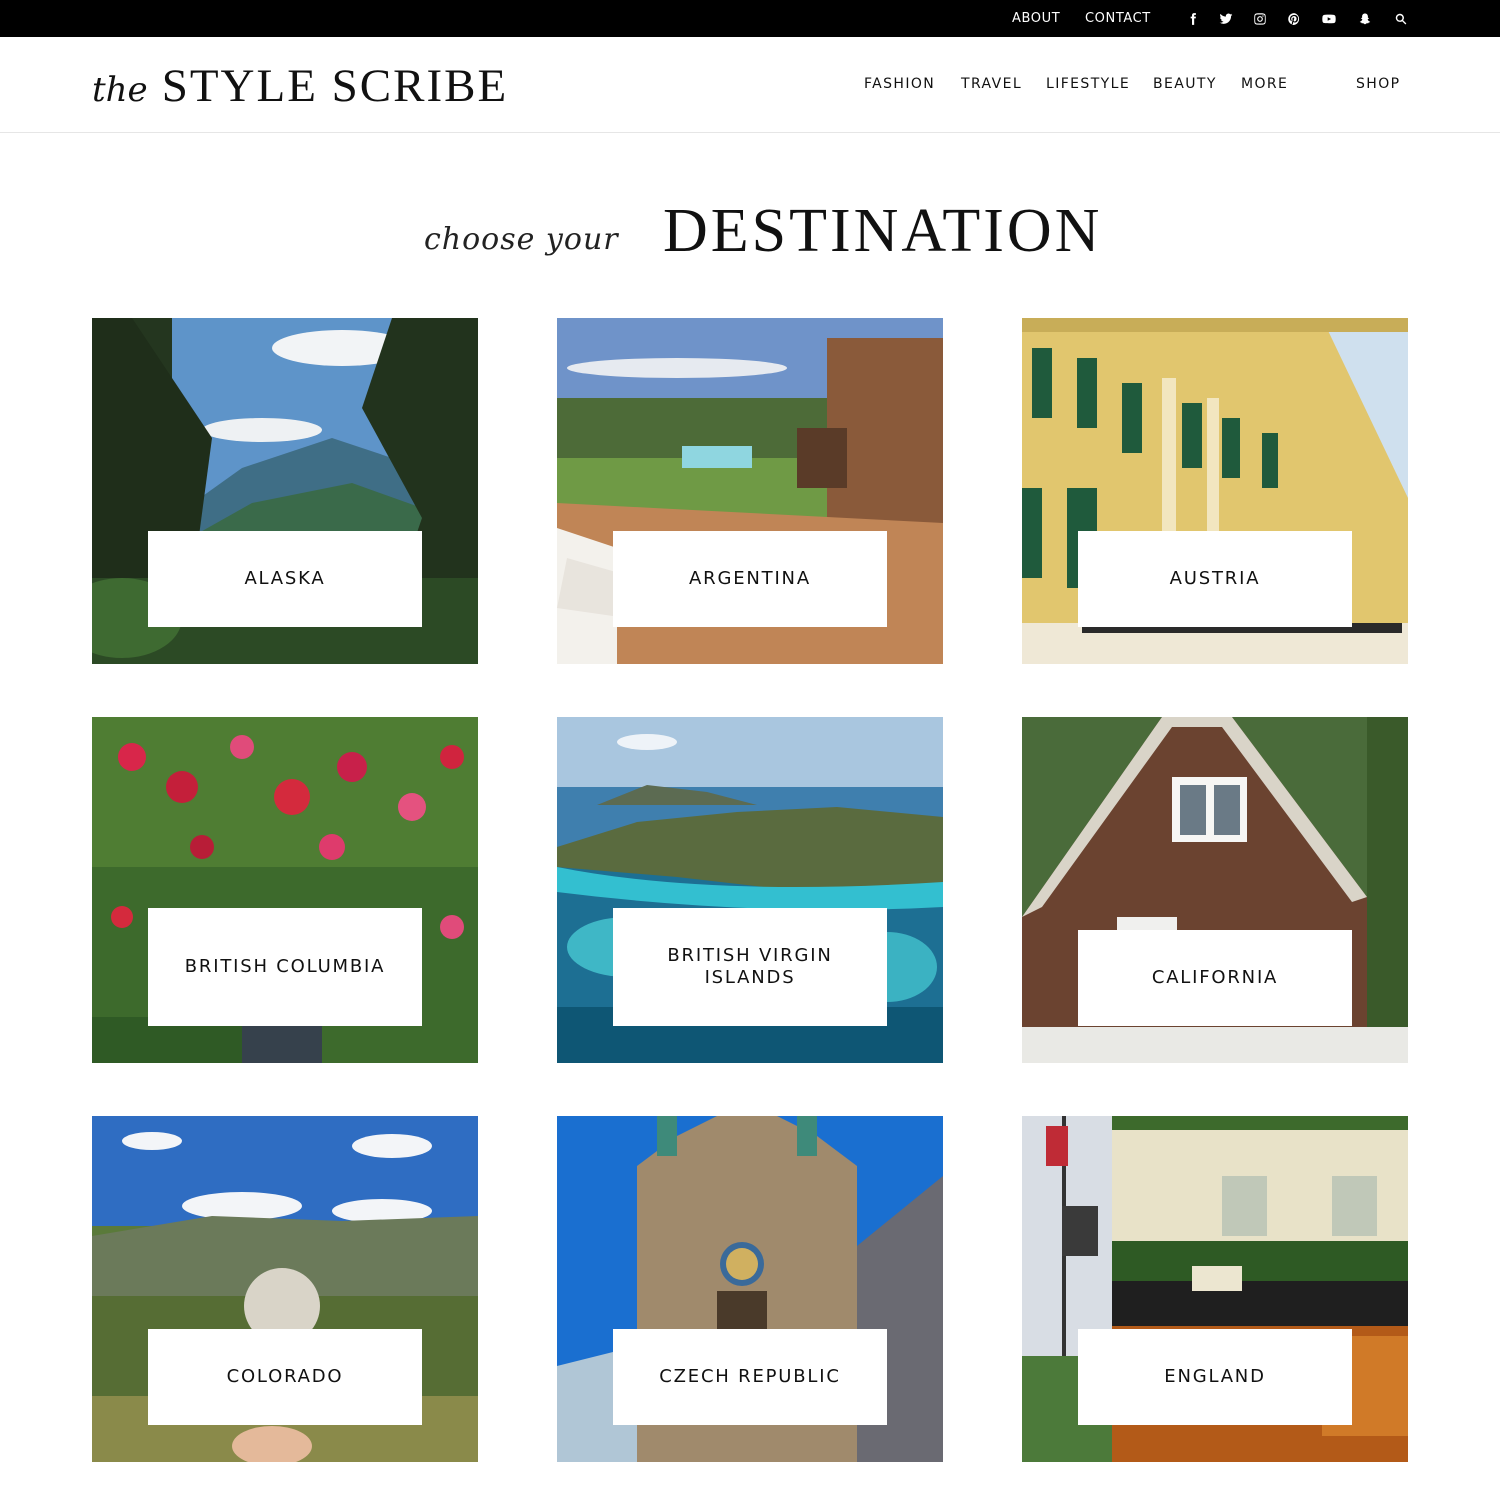 Image resolution: width=1500 pixels, height=1500 pixels. Describe the element at coordinates (1088, 84) in the screenshot. I see `nav-lifestyle: LIFESTYLE` at that location.